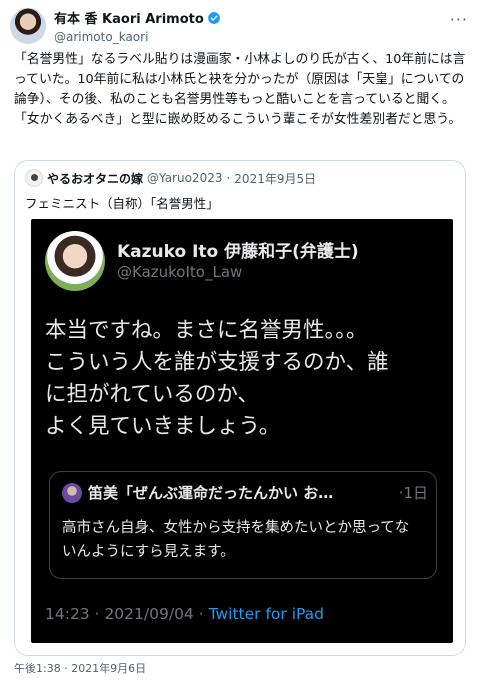  Describe the element at coordinates (185, 178) in the screenshot. I see `quoted-author-handle: @Yaruo2023` at that location.